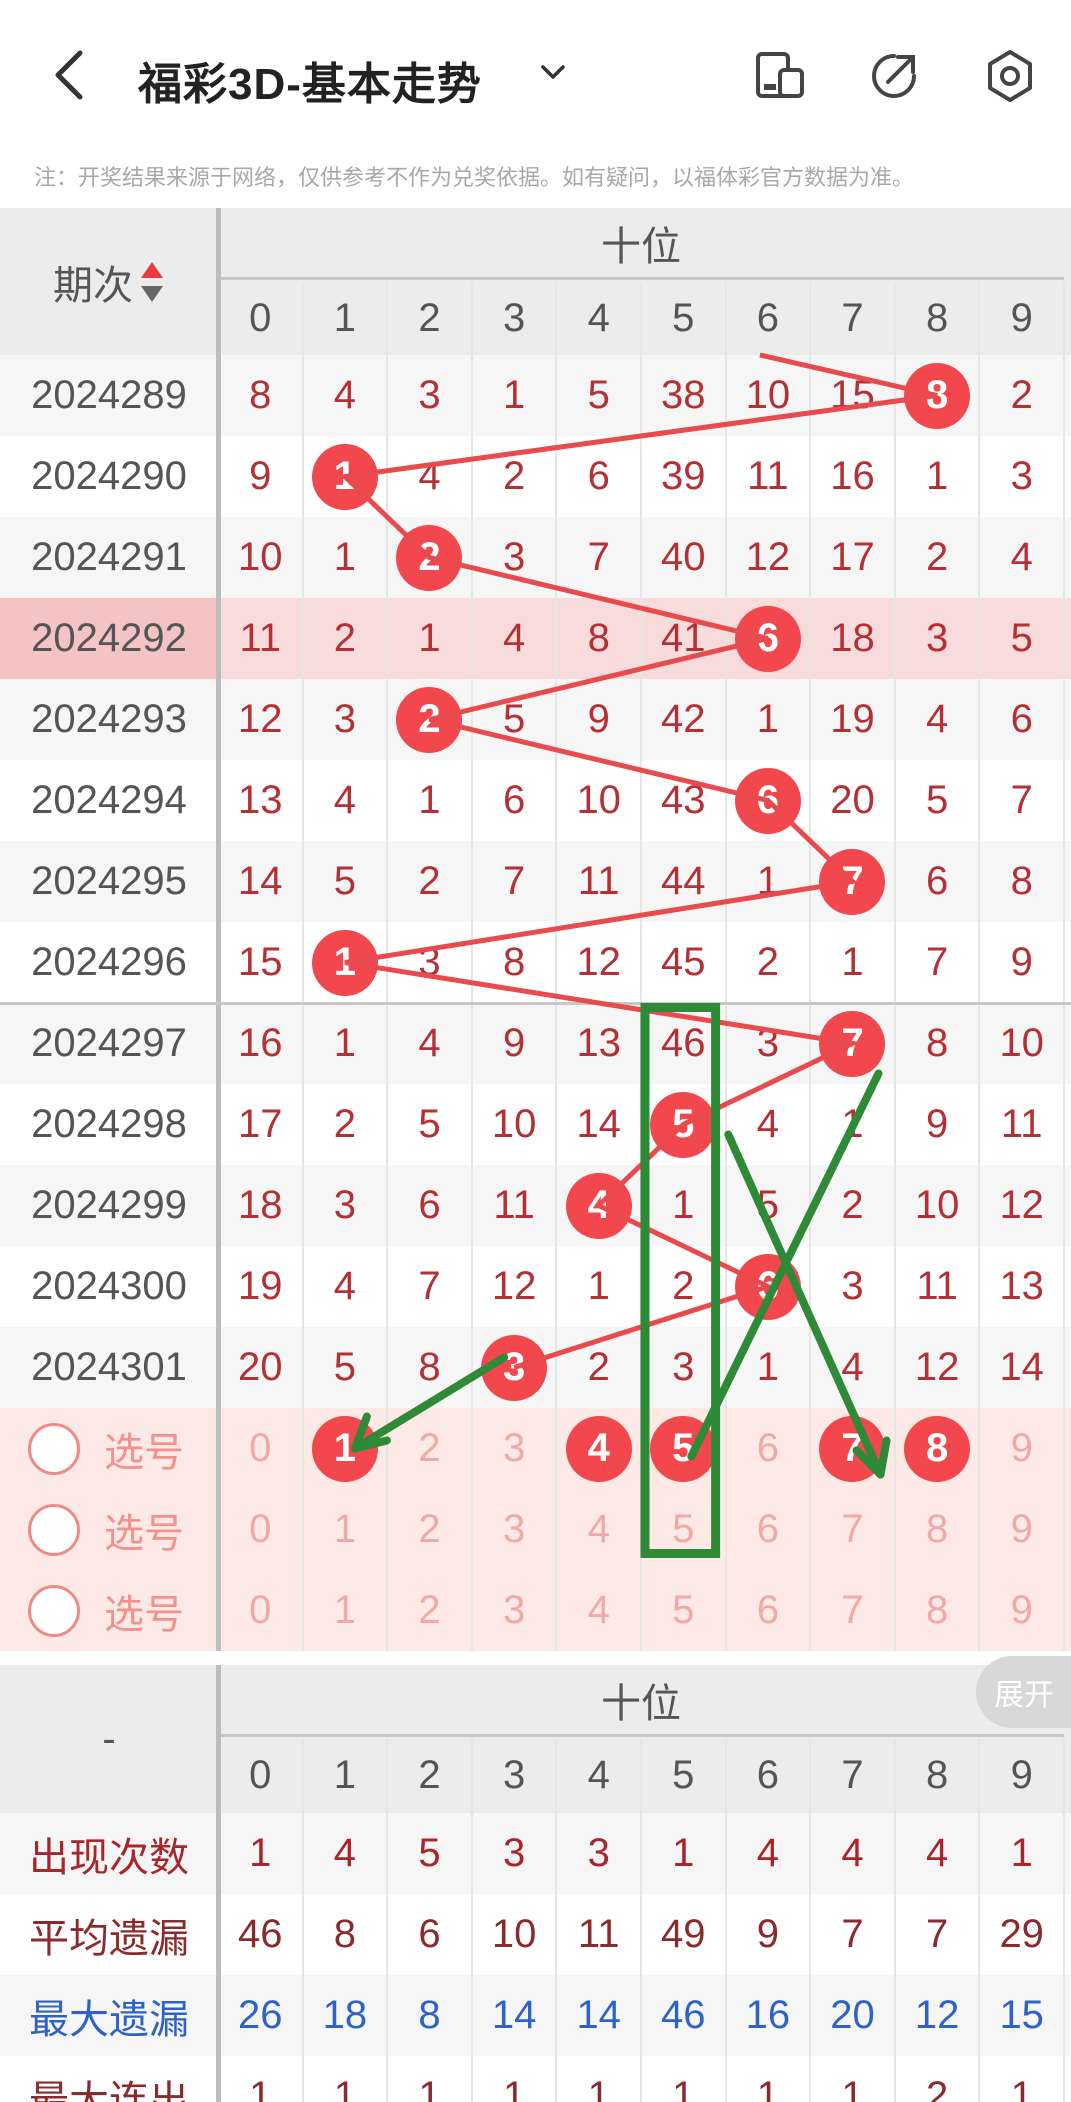 This screenshot has width=1071, height=2102. Describe the element at coordinates (514, 1205) in the screenshot. I see `trend-cell: 11` at that location.